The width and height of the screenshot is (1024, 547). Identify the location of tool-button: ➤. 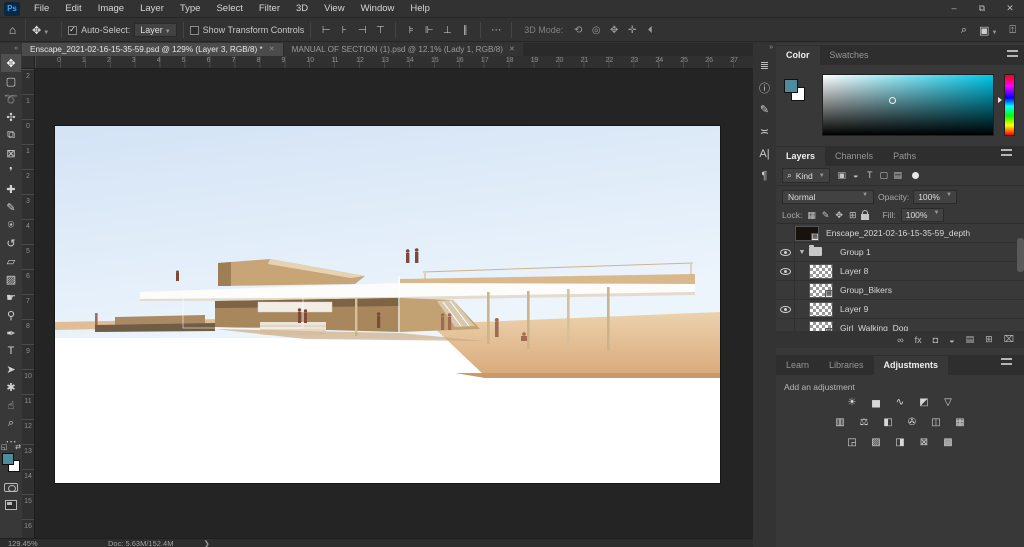
(11, 369).